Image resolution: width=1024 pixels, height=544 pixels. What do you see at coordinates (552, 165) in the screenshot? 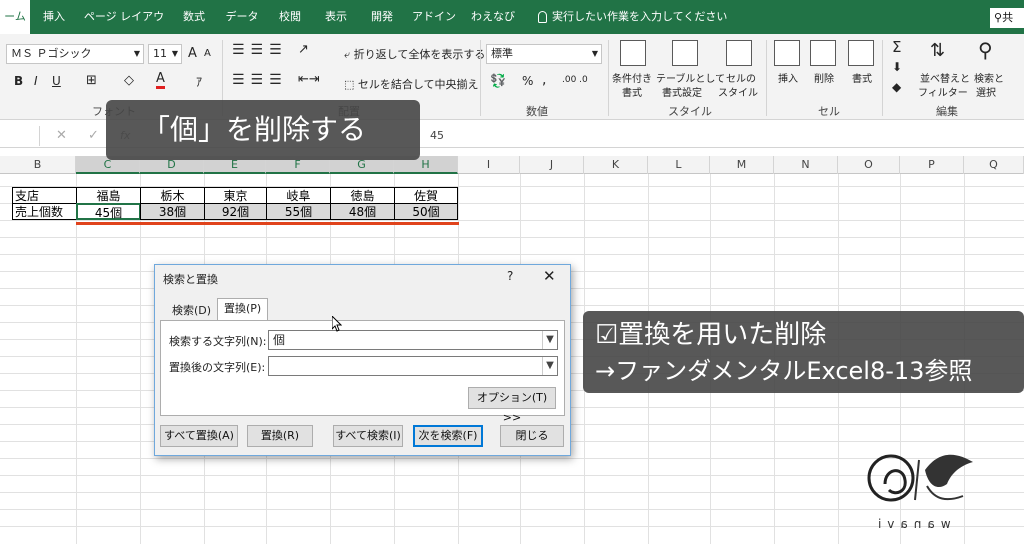
I see `column-header-j: J` at bounding box center [552, 165].